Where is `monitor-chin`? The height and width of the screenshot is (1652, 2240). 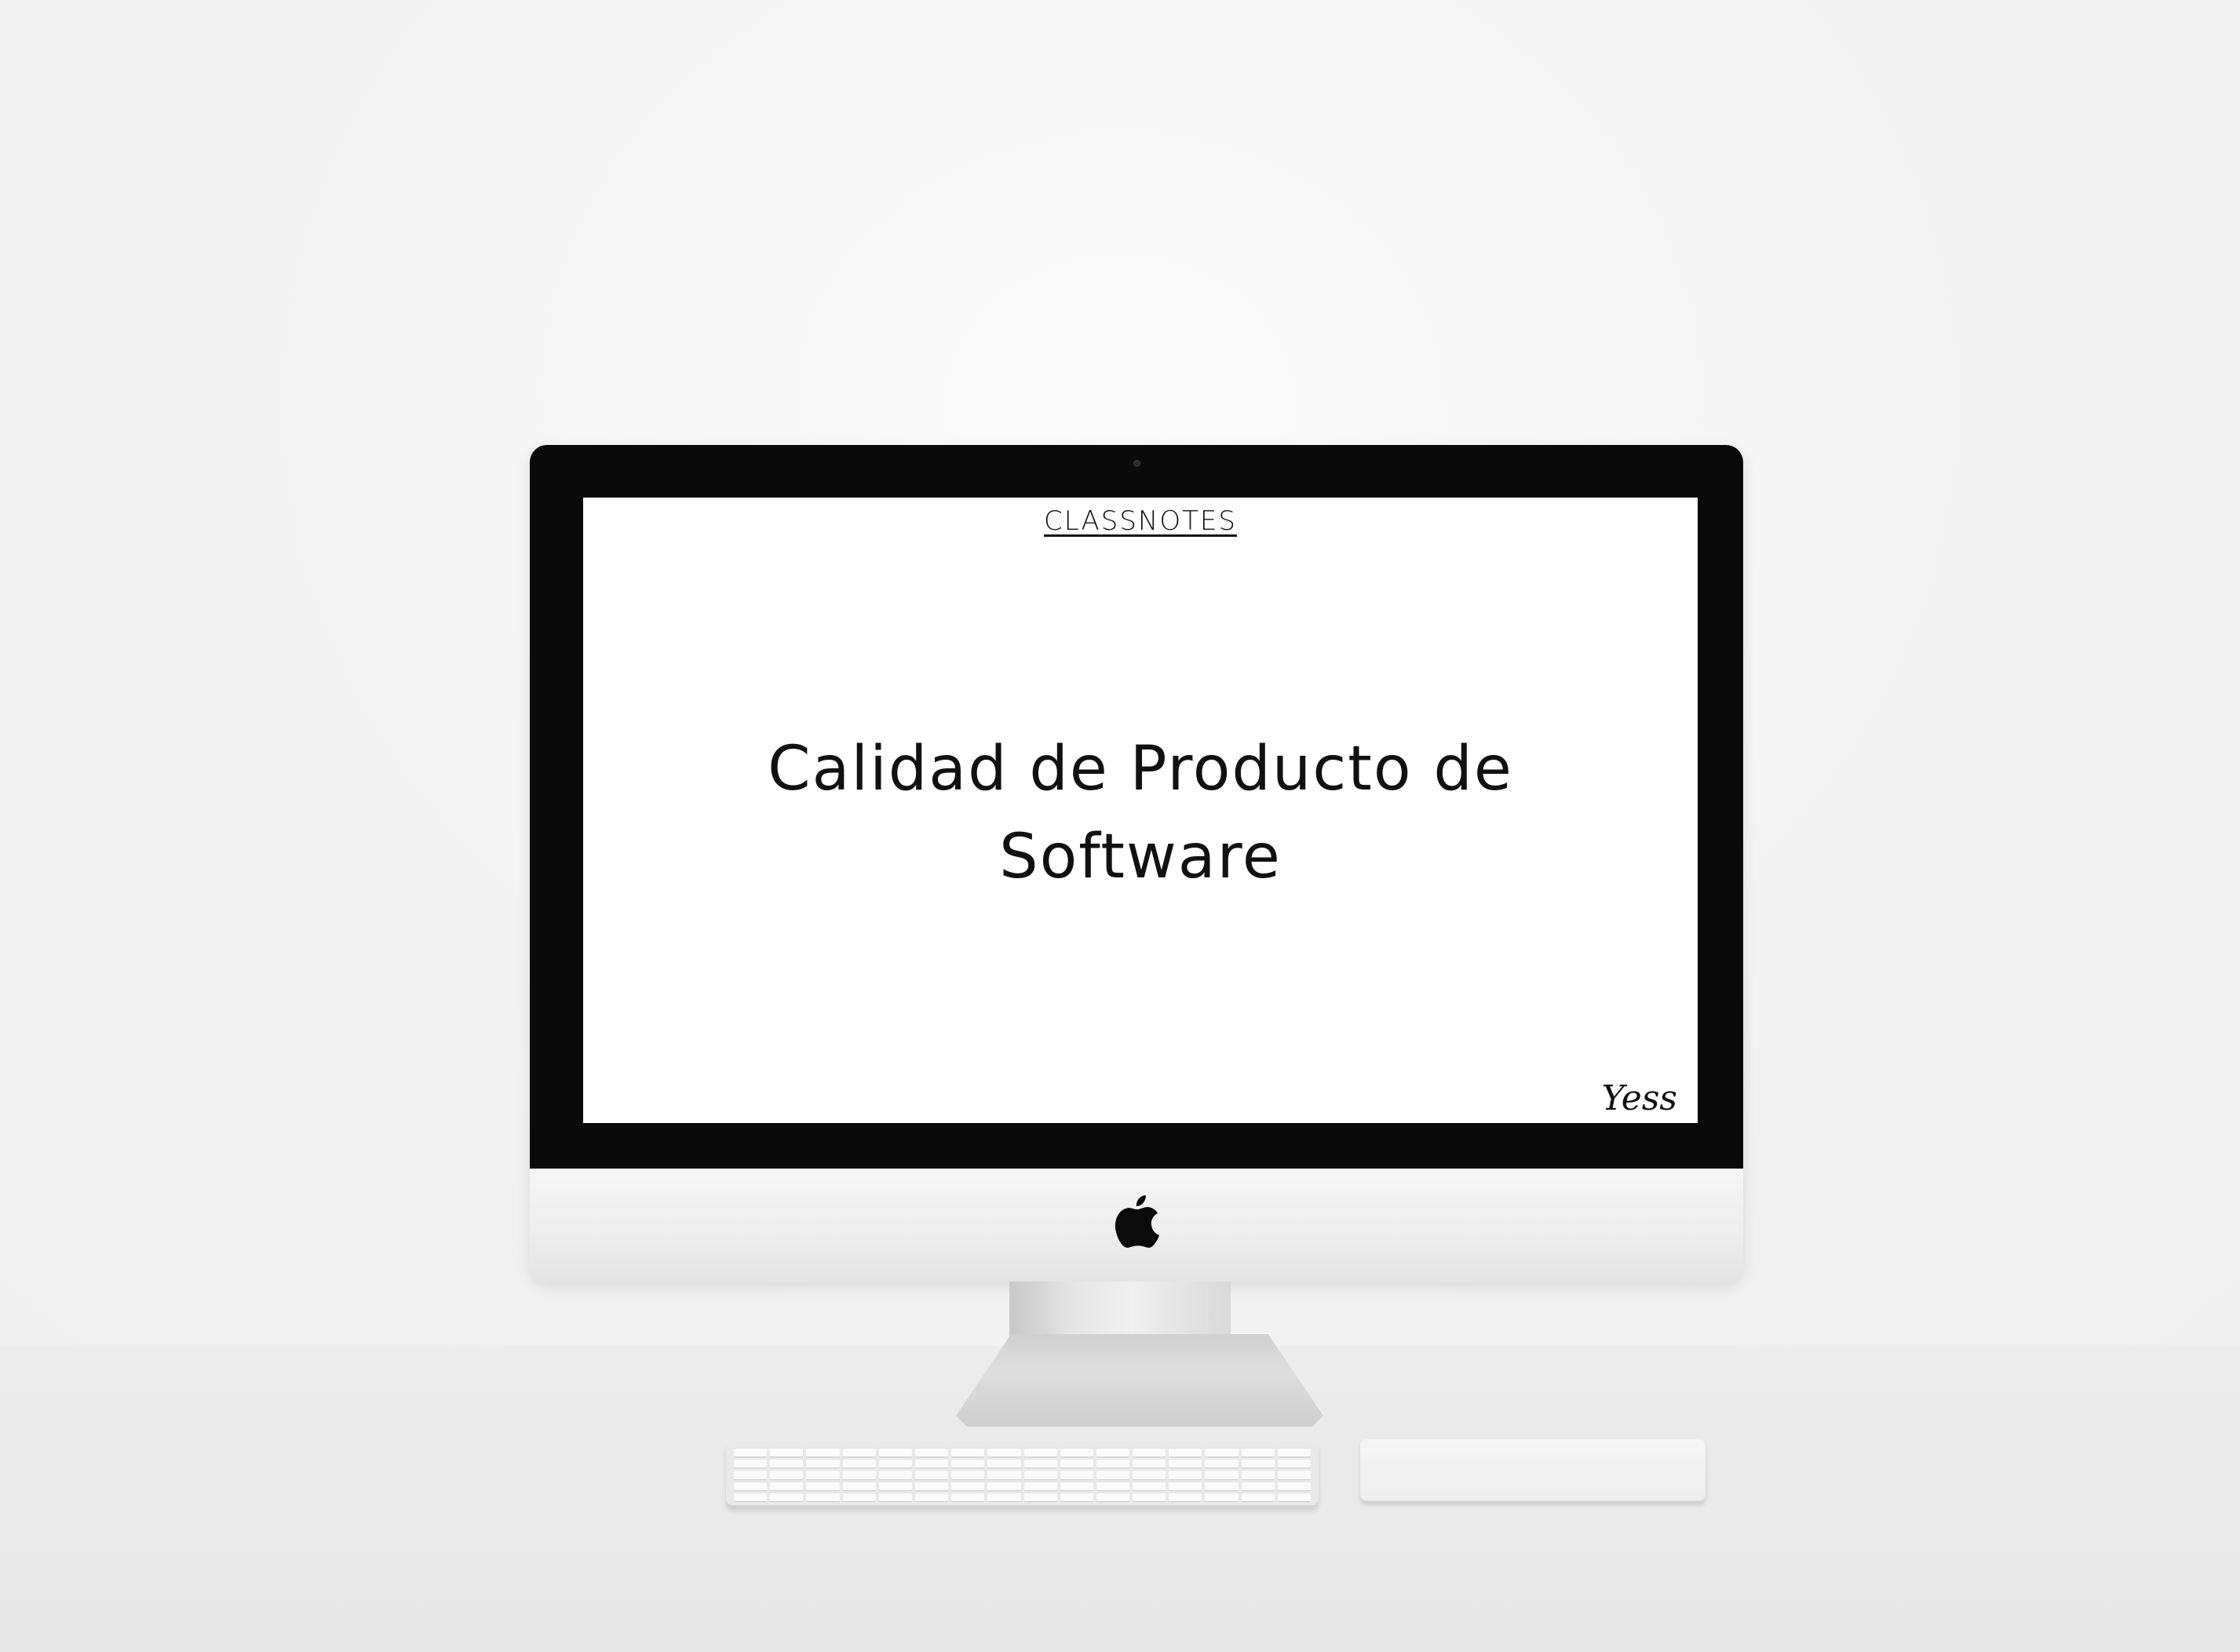 monitor-chin is located at coordinates (1136, 1225).